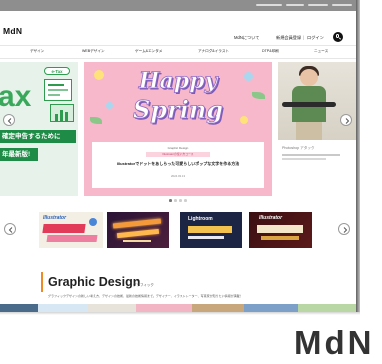 The width and height of the screenshot is (382, 364). What do you see at coordinates (170, 200) in the screenshot?
I see `carousel-dot-active` at bounding box center [170, 200].